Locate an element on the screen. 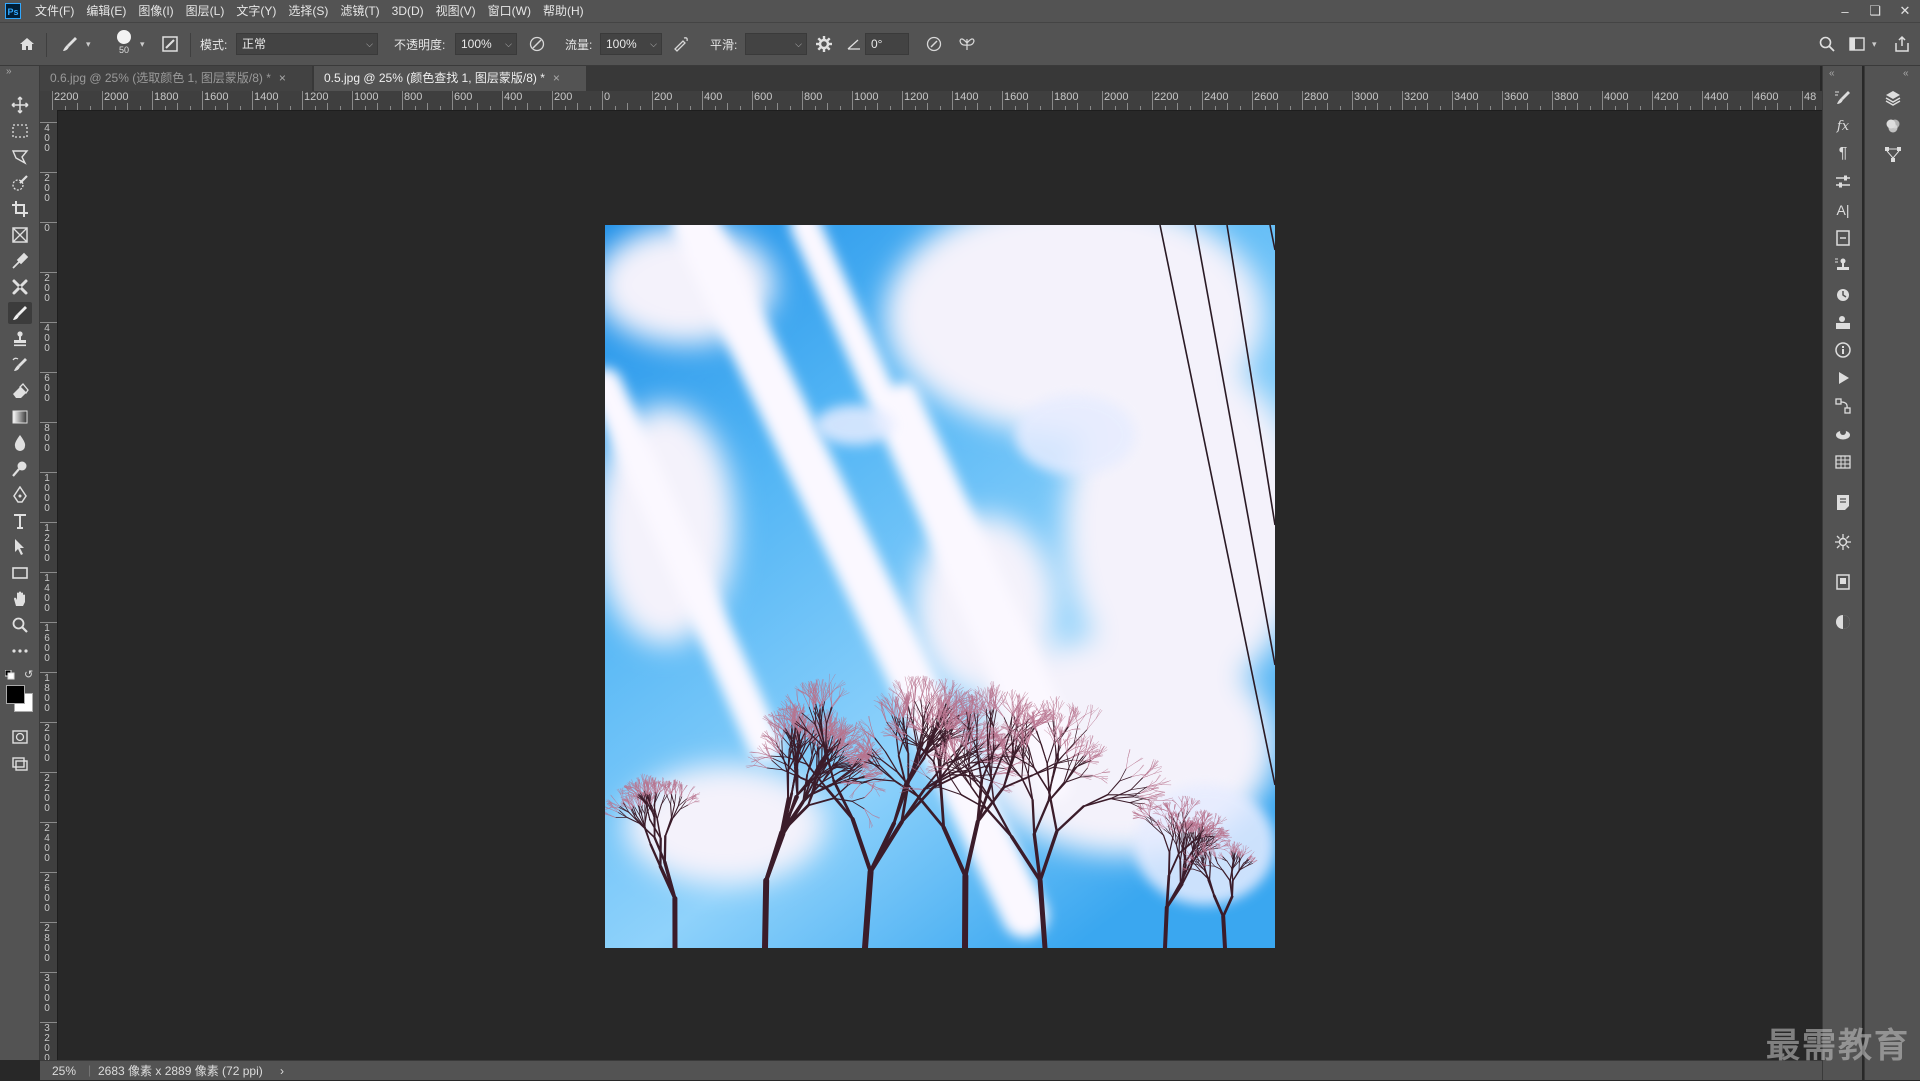 Image resolution: width=1920 pixels, height=1081 pixels. hand-tool-icon is located at coordinates (20, 599).